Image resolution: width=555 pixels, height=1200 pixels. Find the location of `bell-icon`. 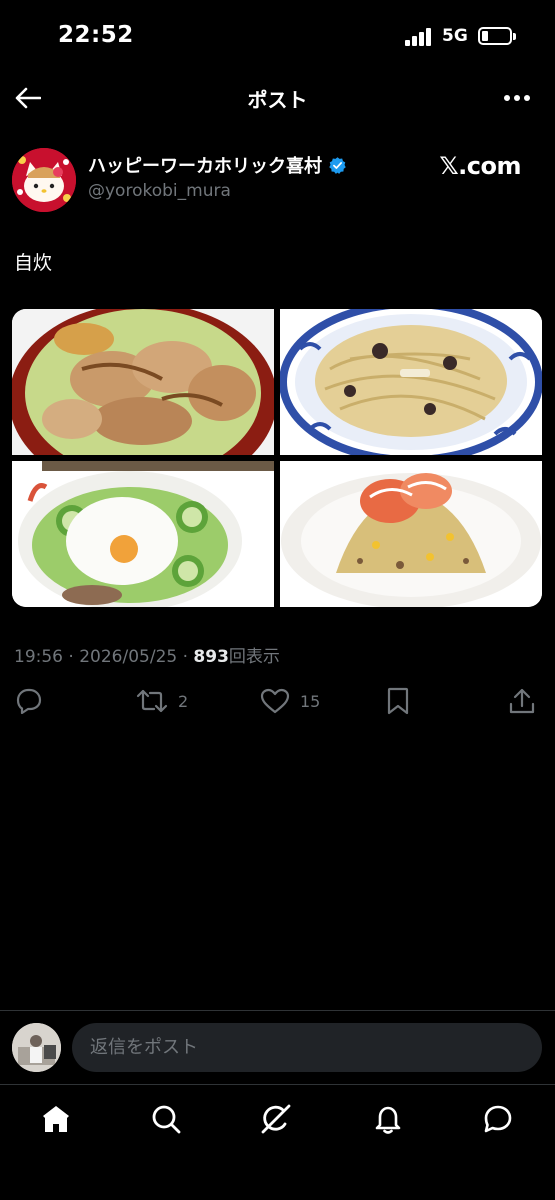

bell-icon is located at coordinates (388, 1120).